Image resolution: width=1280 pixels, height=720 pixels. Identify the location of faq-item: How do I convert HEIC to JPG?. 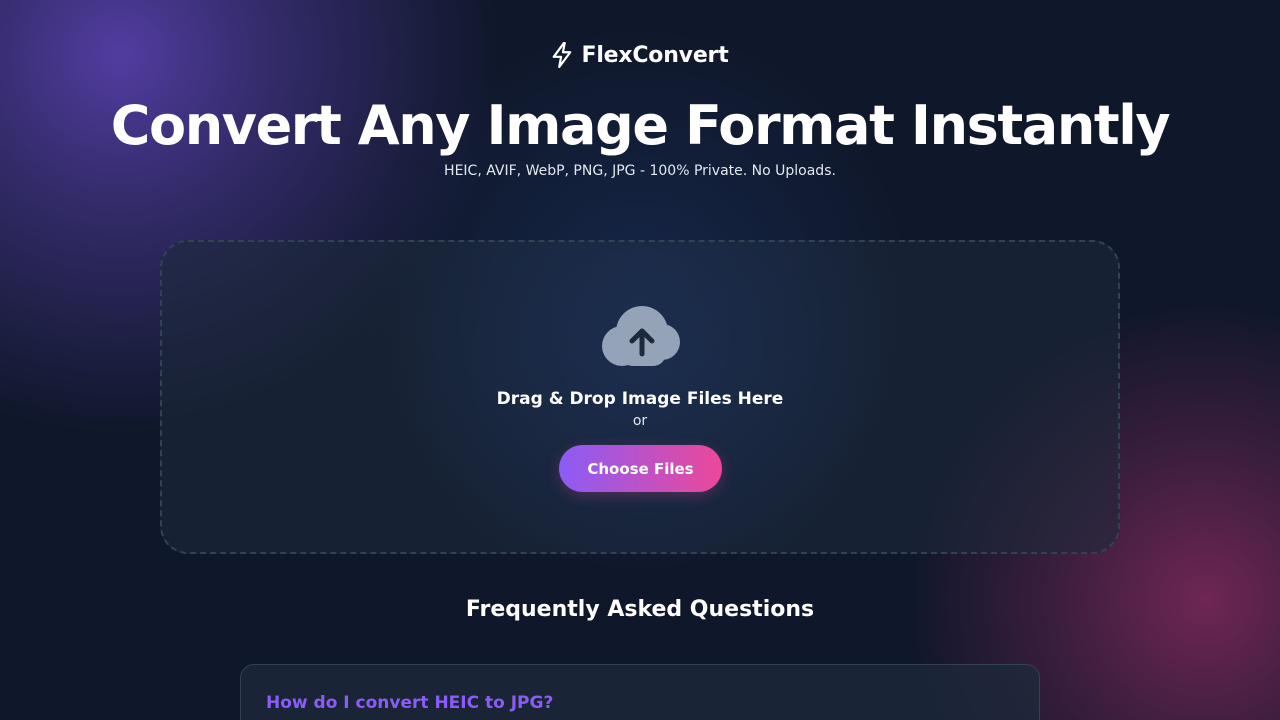
(640, 692).